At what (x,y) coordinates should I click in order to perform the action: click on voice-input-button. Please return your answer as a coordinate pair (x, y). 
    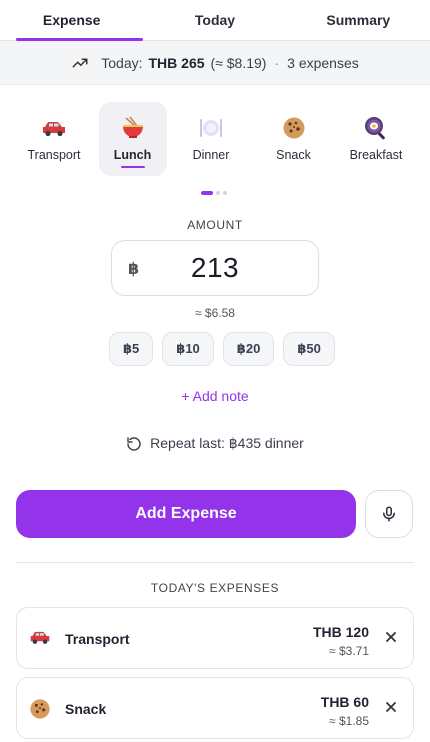
    Looking at the image, I should click on (389, 514).